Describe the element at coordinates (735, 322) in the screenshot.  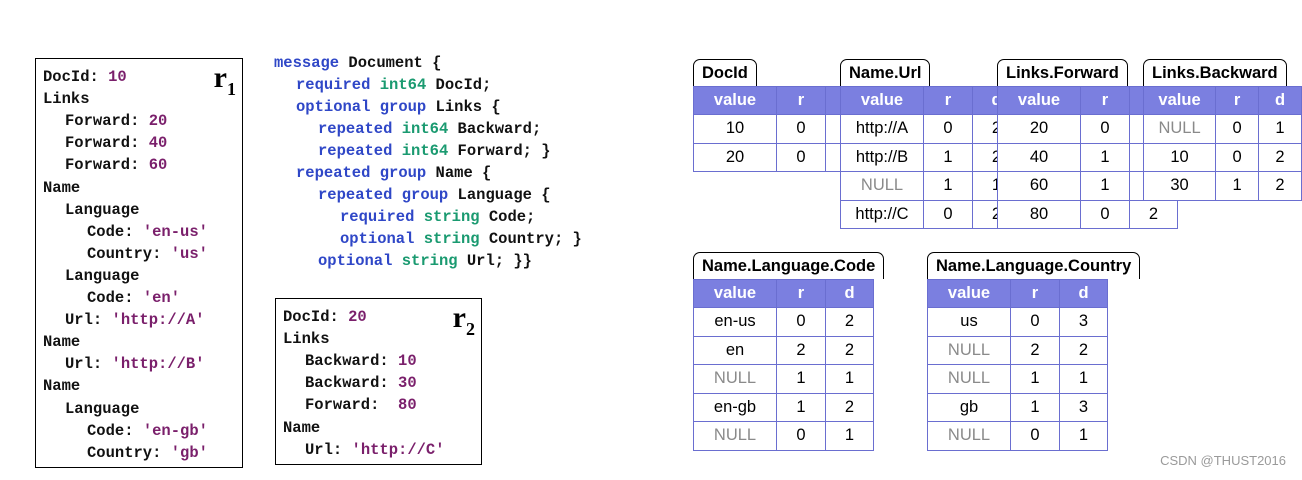
I see `cell-value: en-us` at that location.